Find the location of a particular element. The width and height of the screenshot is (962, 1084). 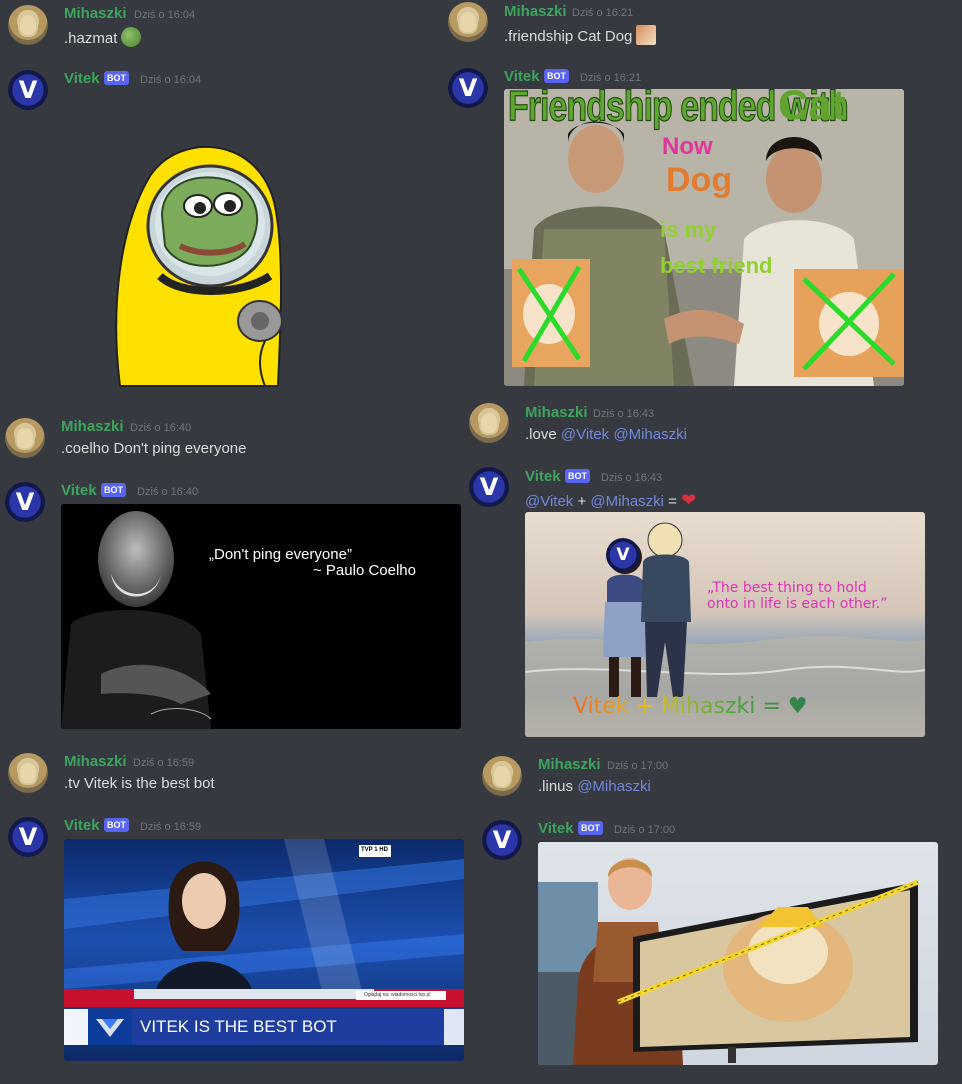

friendship-best-friend: best friend is located at coordinates (716, 265).